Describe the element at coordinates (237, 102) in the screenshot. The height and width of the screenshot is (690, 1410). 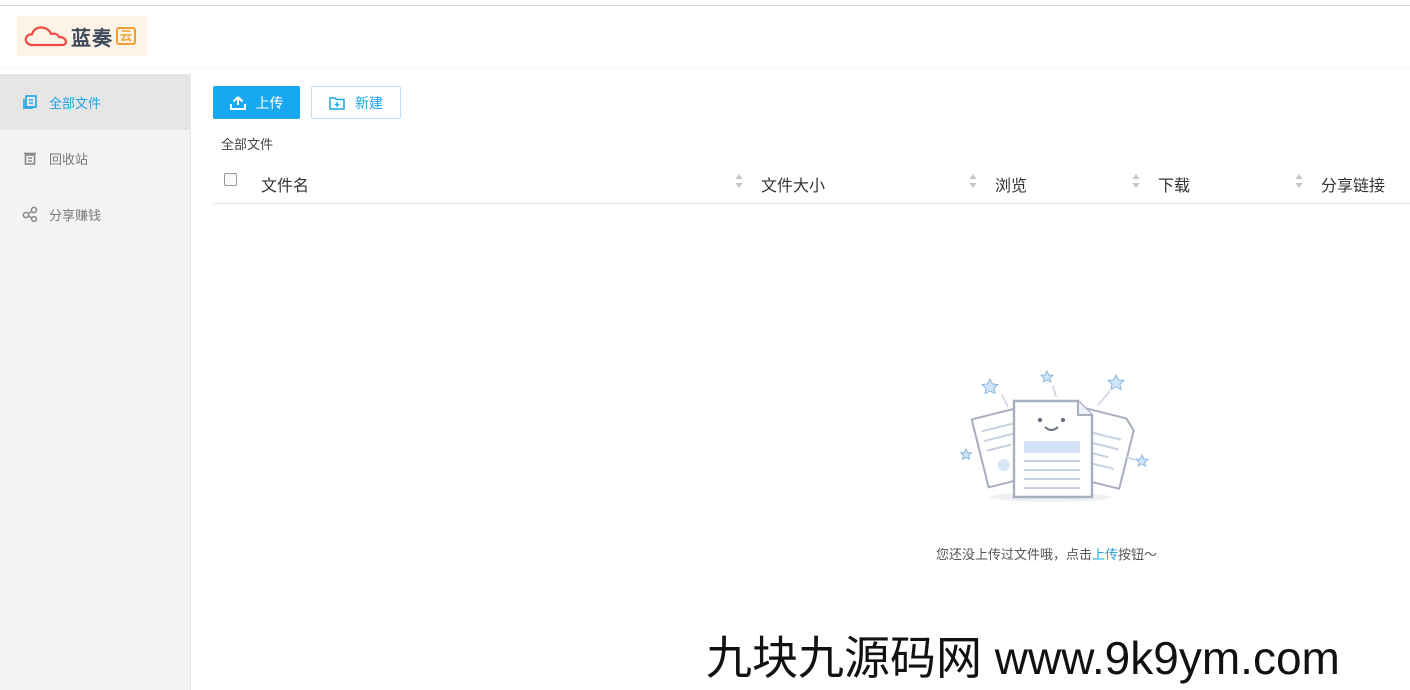
I see `upload-icon` at that location.